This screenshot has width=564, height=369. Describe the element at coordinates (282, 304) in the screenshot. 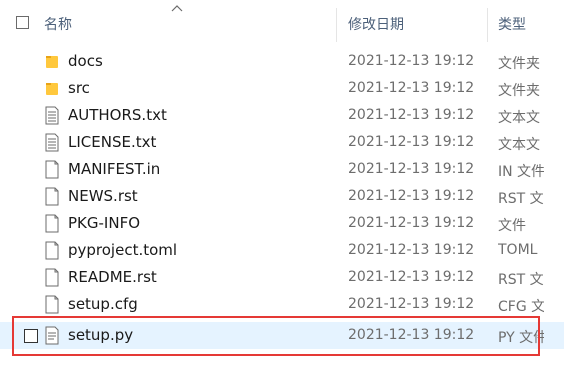

I see `file-row: setup.cfg 2021-12-13 19:12 CFG 文` at that location.